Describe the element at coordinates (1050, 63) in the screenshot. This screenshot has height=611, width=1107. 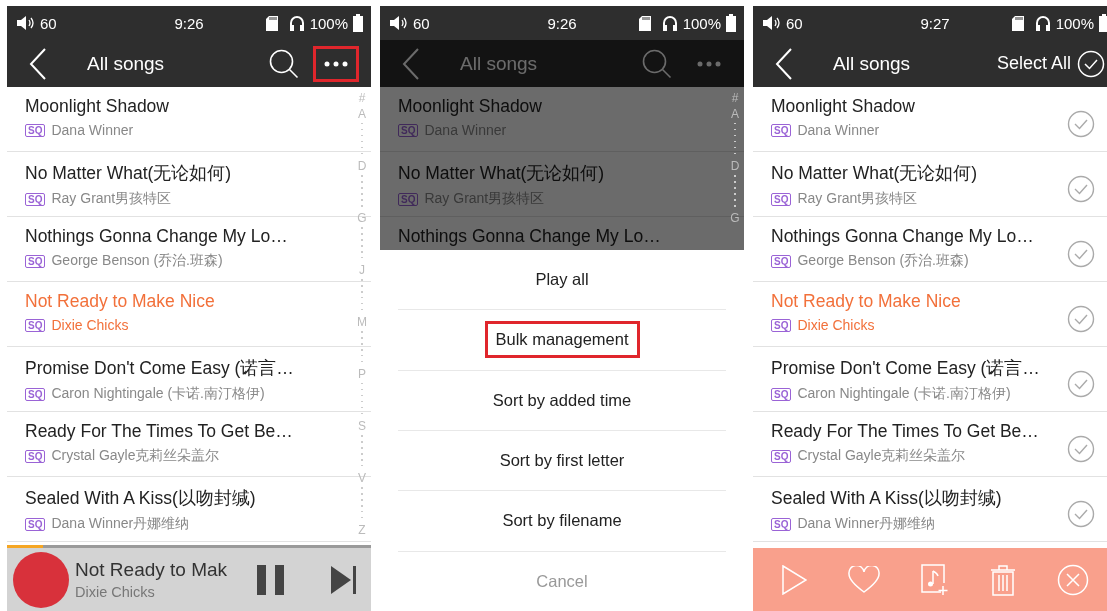
I see `select-all-button: Select All` at that location.